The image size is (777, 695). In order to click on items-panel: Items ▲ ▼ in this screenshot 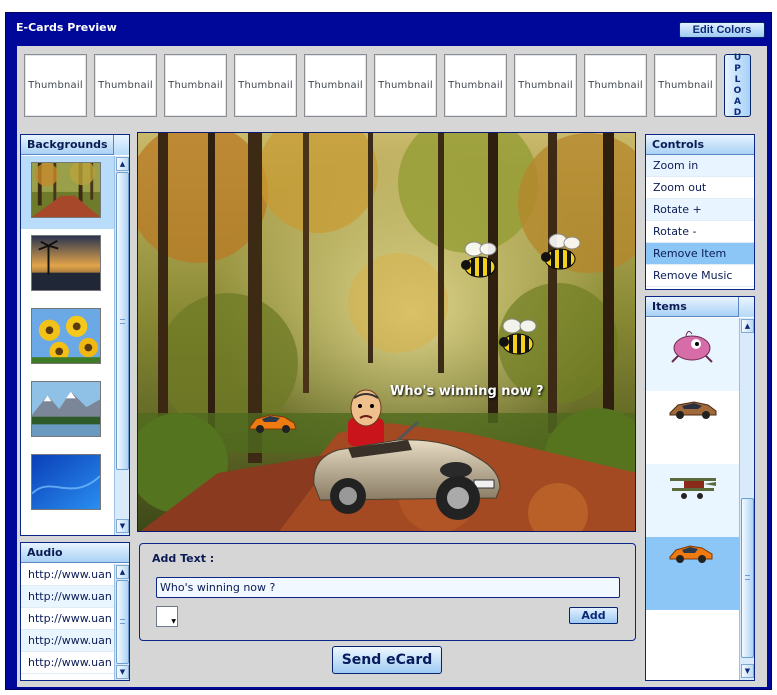, I will do `click(700, 488)`.